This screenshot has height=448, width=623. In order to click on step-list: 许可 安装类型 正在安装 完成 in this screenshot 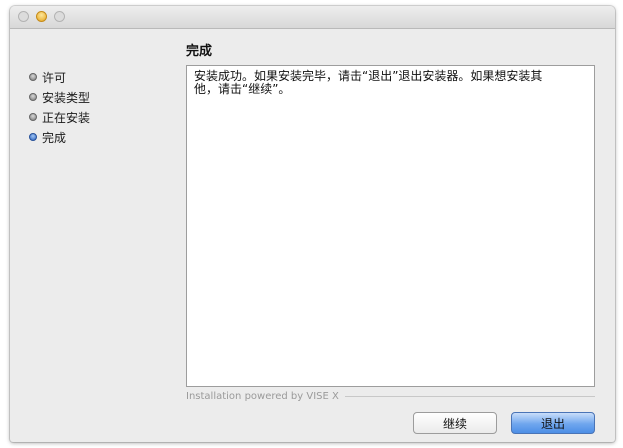, I will do `click(104, 107)`.